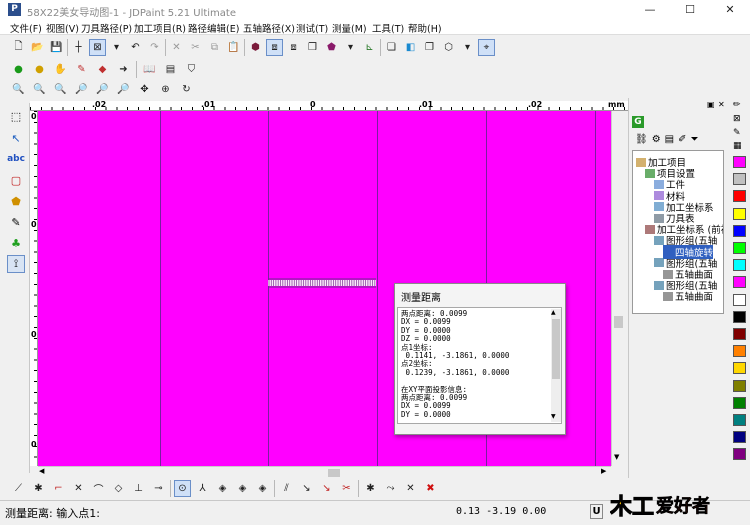 This screenshot has width=750, height=525. I want to click on book-icon: 📖, so click(149, 69).